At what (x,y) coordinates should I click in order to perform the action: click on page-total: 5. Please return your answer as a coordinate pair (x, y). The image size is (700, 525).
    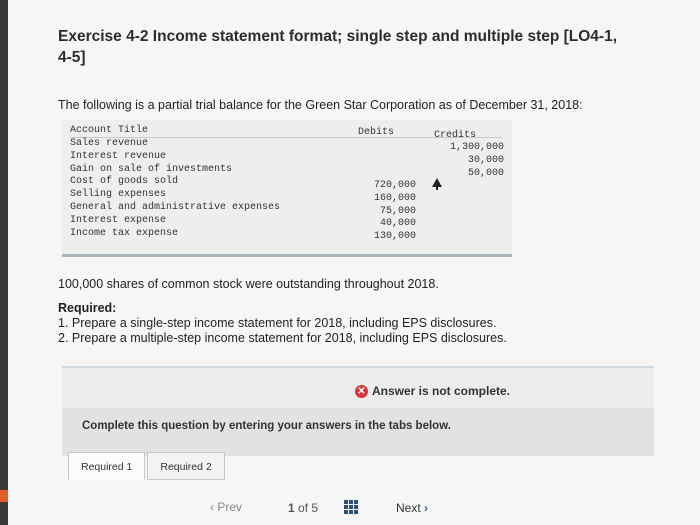
    Looking at the image, I should click on (315, 508).